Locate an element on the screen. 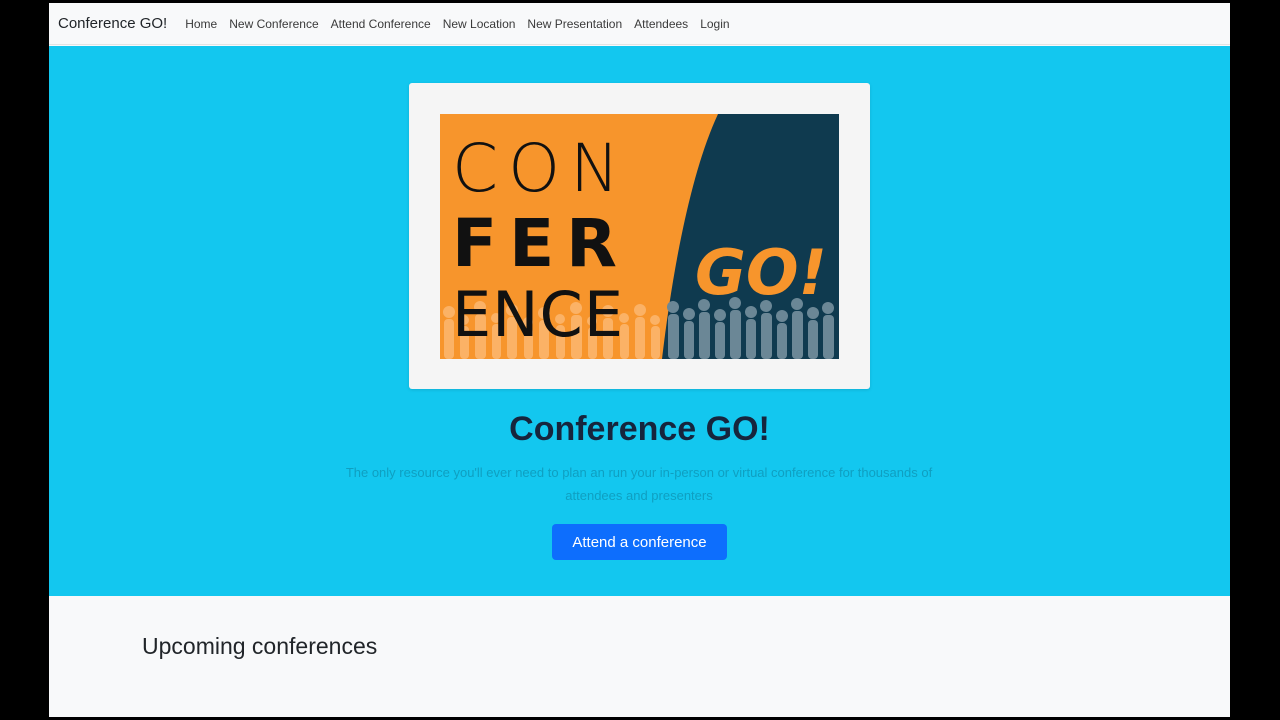 Image resolution: width=1280 pixels, height=720 pixels. nav-link-home: Home is located at coordinates (201, 24).